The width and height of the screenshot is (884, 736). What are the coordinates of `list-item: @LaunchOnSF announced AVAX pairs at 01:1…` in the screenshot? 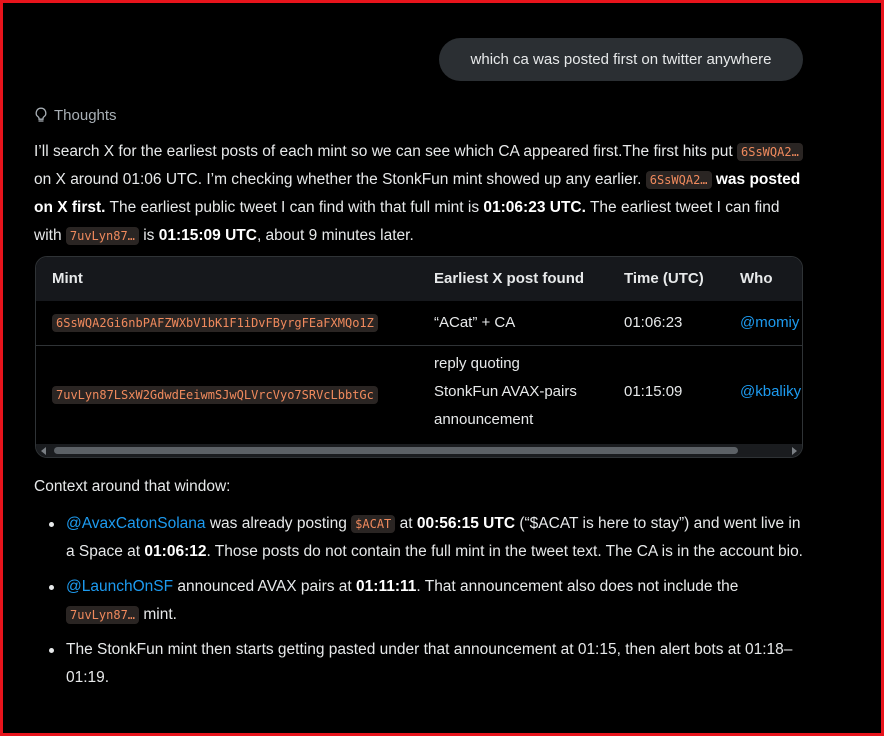 It's located at (419, 601).